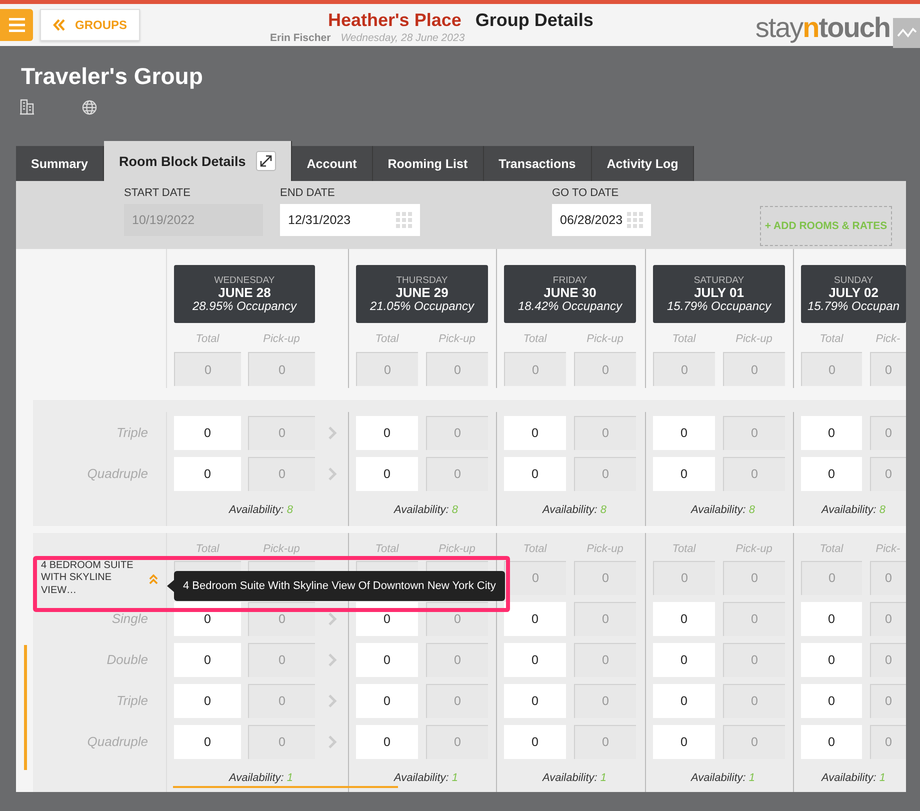  Describe the element at coordinates (60, 163) in the screenshot. I see `tab: Summary` at that location.